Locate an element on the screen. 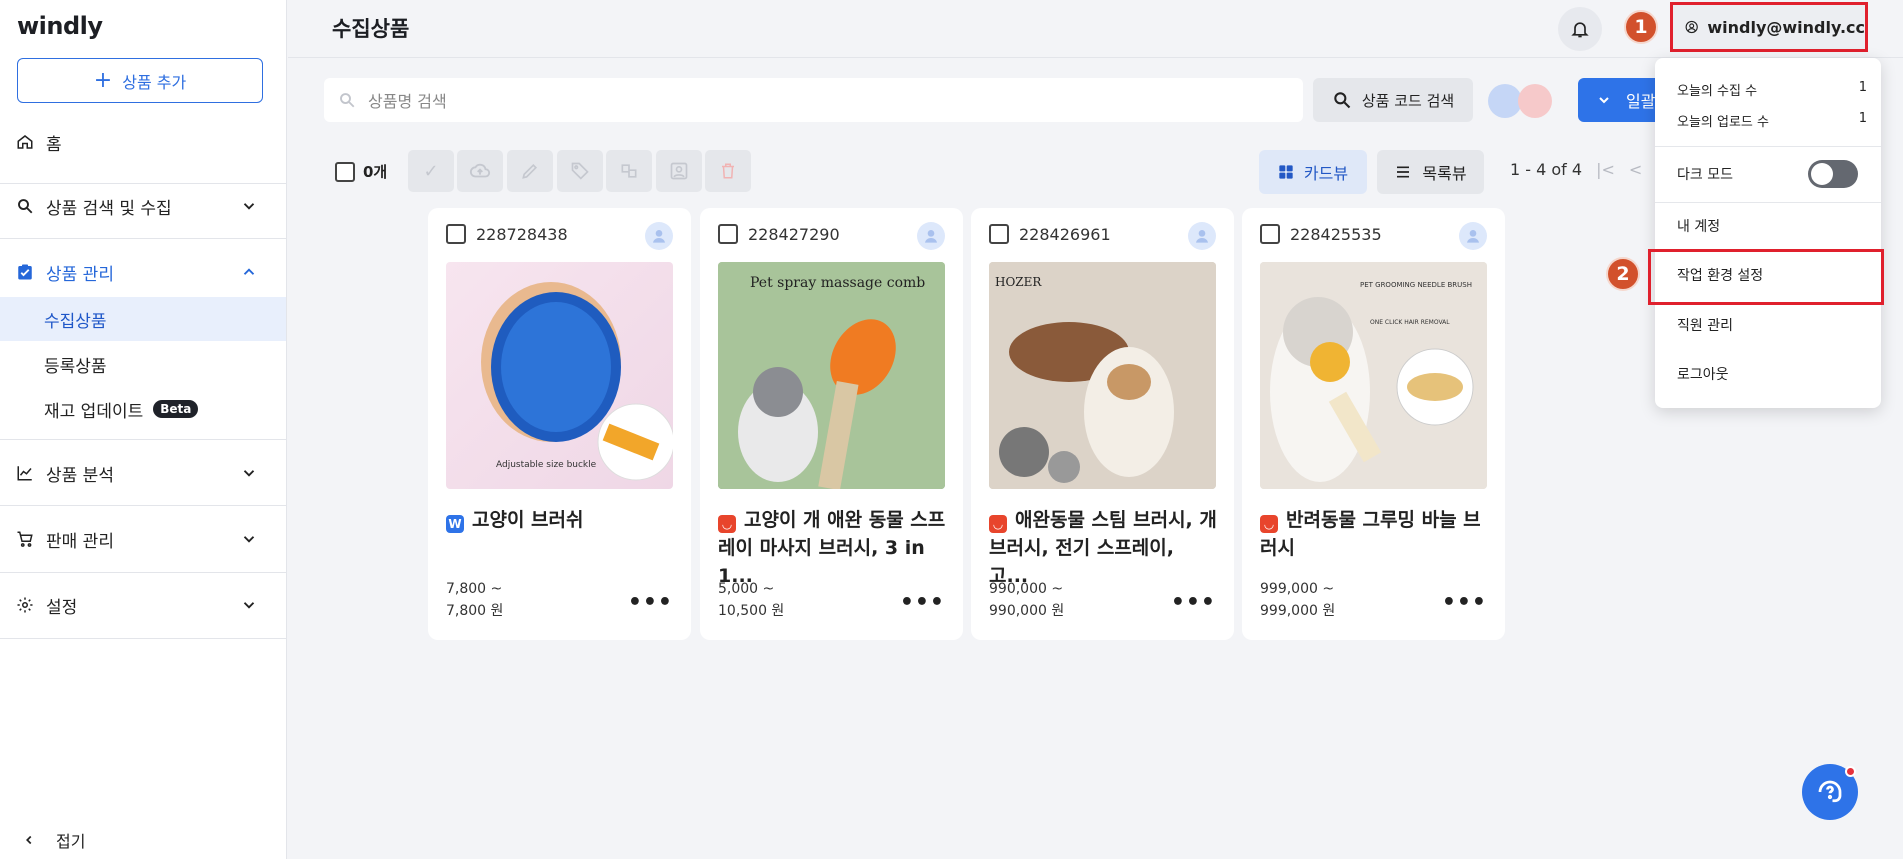 This screenshot has height=859, width=1903. card-view-button: 카드뷰 is located at coordinates (1313, 172).